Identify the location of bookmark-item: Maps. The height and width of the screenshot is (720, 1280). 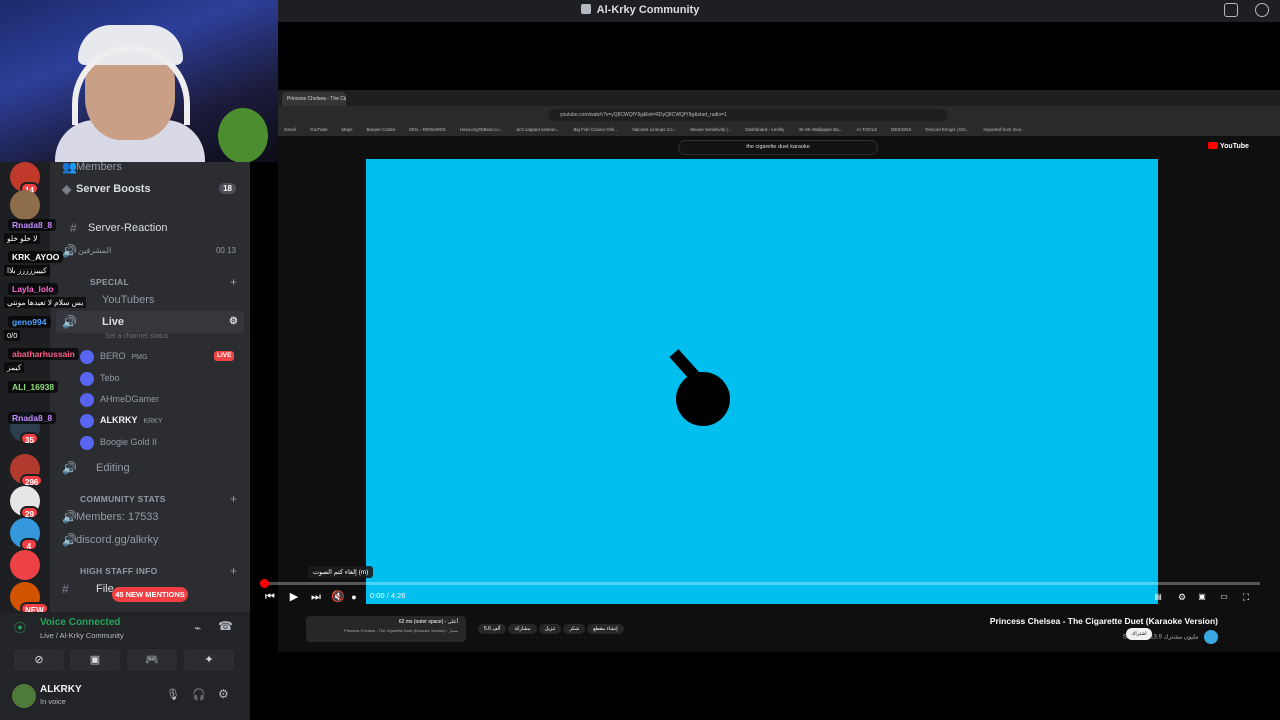
(346, 129).